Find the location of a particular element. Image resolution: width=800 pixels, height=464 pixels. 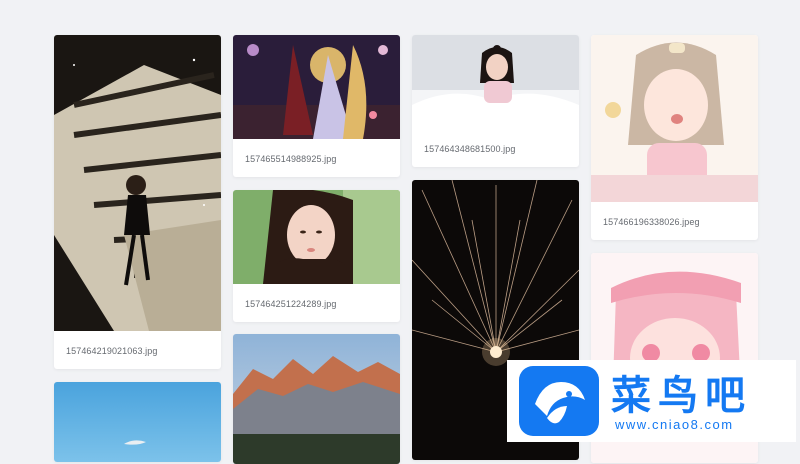

gallery-card-bed-girl: 157464348681500.jpg is located at coordinates (495, 101).